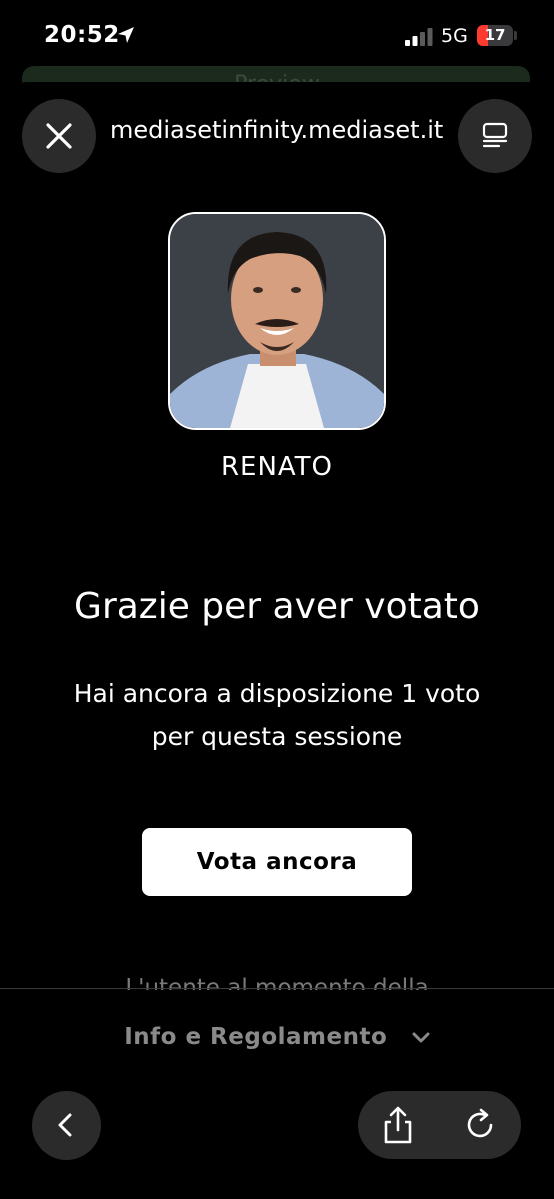 The width and height of the screenshot is (554, 1199). I want to click on signal-icon, so click(419, 37).